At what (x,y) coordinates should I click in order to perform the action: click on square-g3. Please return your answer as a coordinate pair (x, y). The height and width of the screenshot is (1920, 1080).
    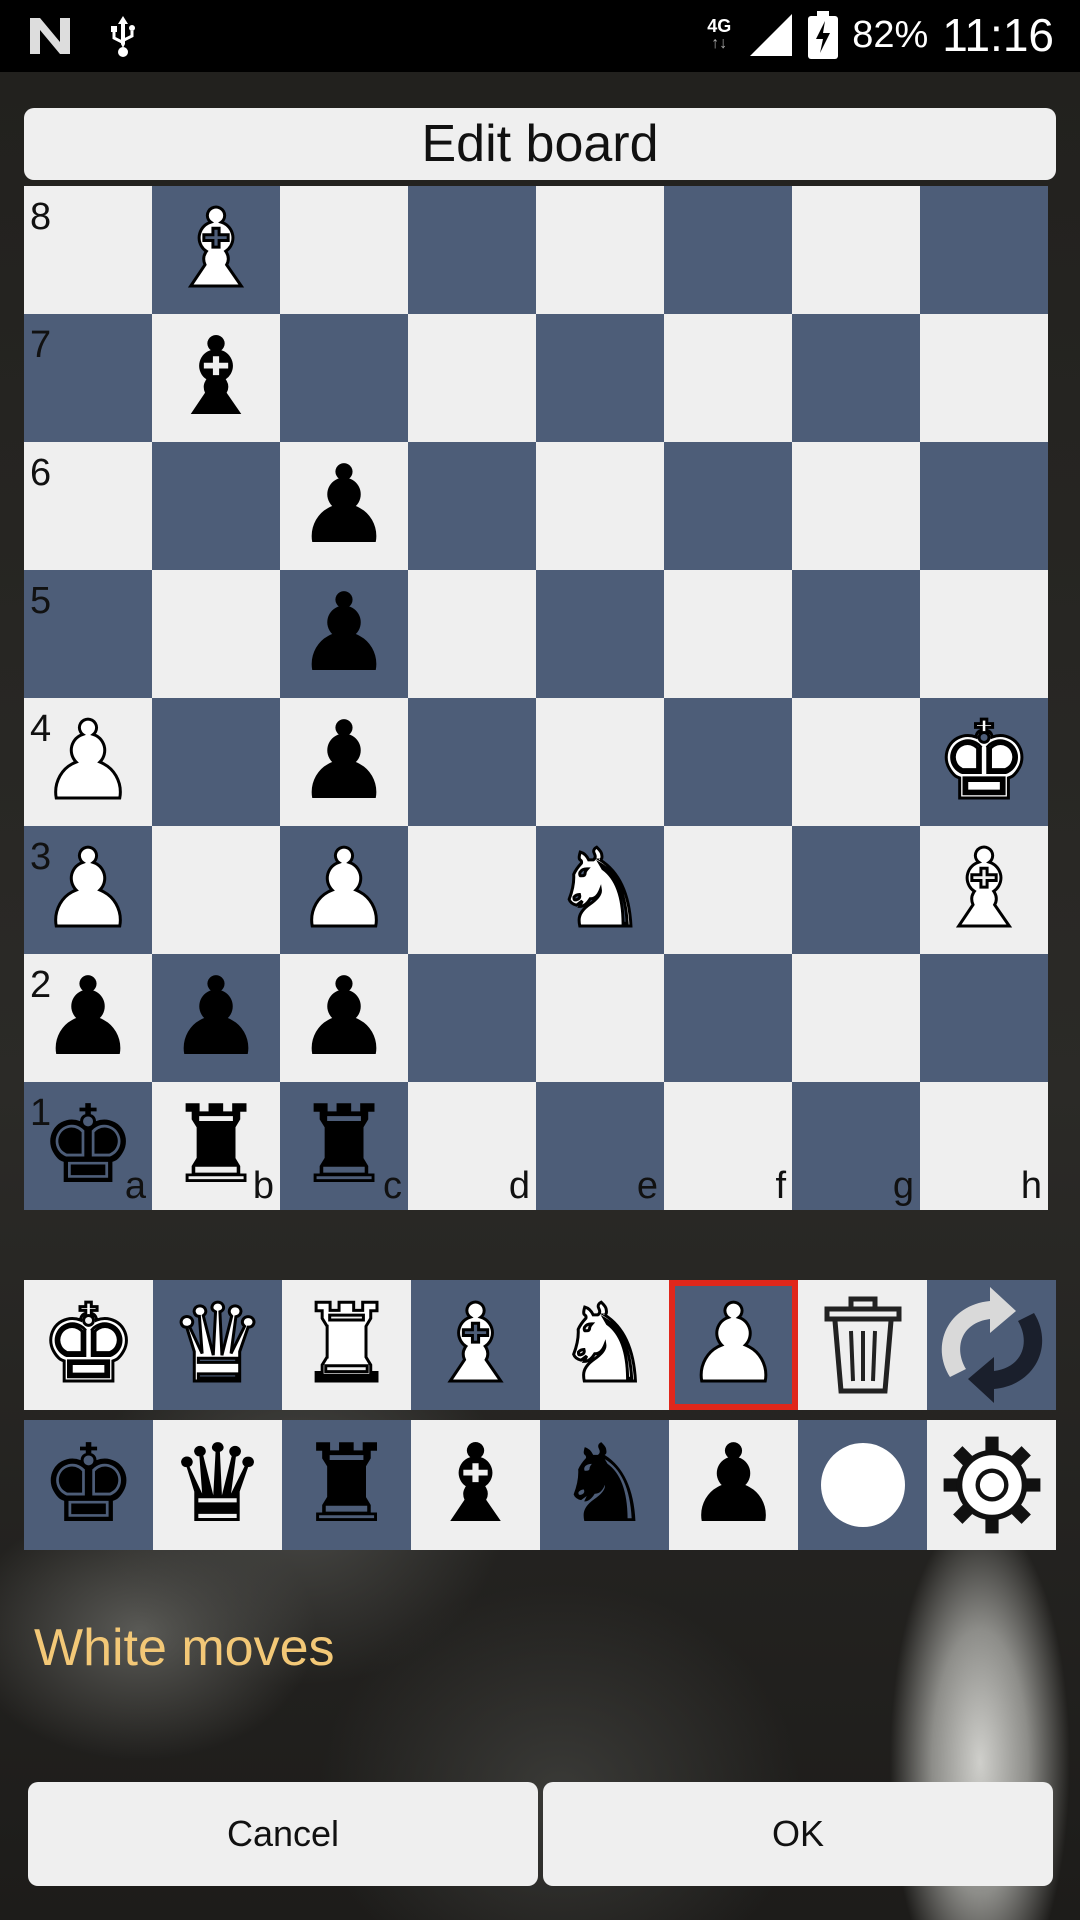
    Looking at the image, I should click on (856, 890).